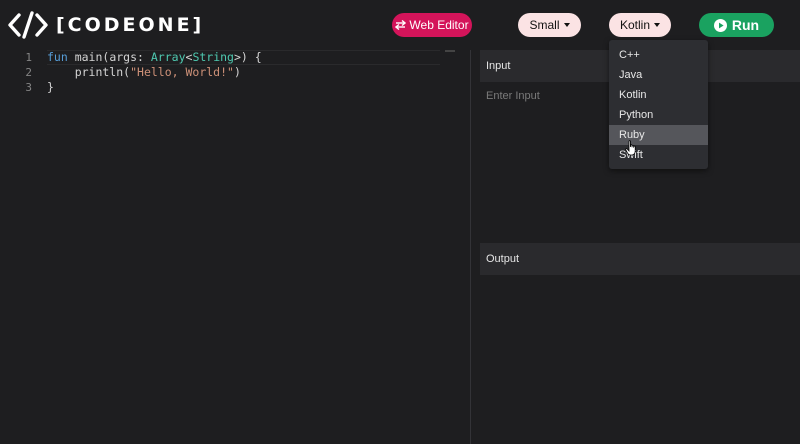 Image resolution: width=800 pixels, height=444 pixels. What do you see at coordinates (630, 148) in the screenshot?
I see `hand-pointer-cursor-icon` at bounding box center [630, 148].